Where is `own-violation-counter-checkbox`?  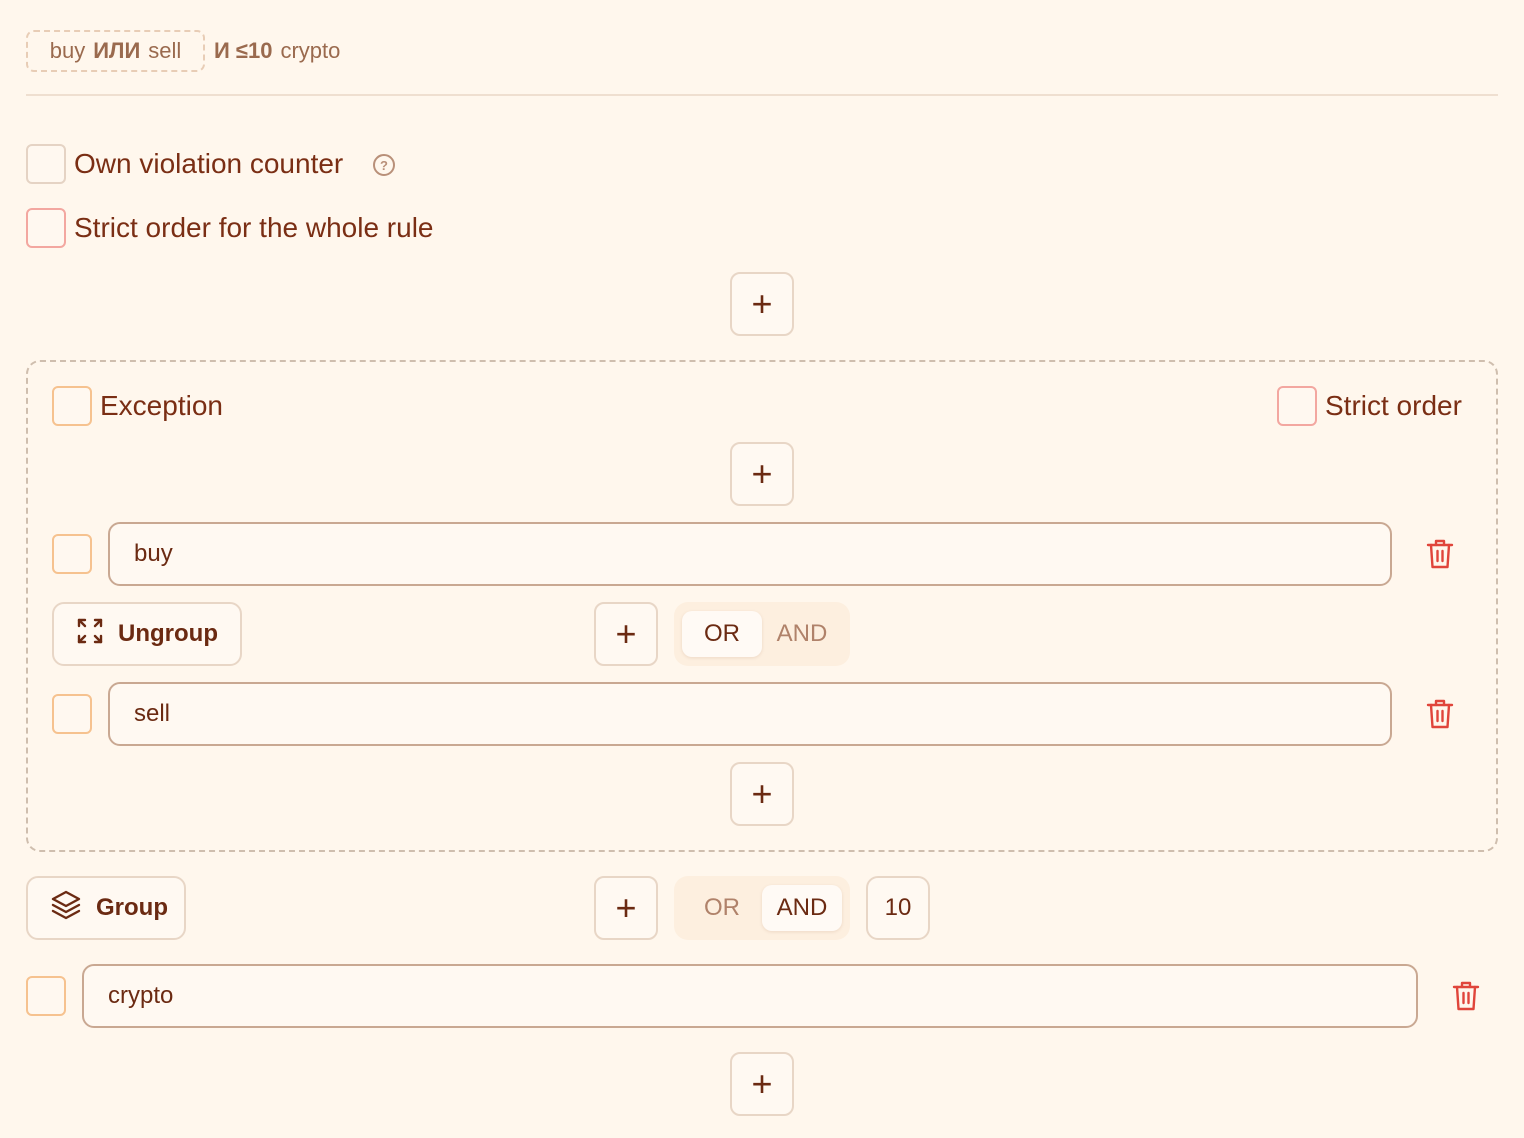 own-violation-counter-checkbox is located at coordinates (46, 164).